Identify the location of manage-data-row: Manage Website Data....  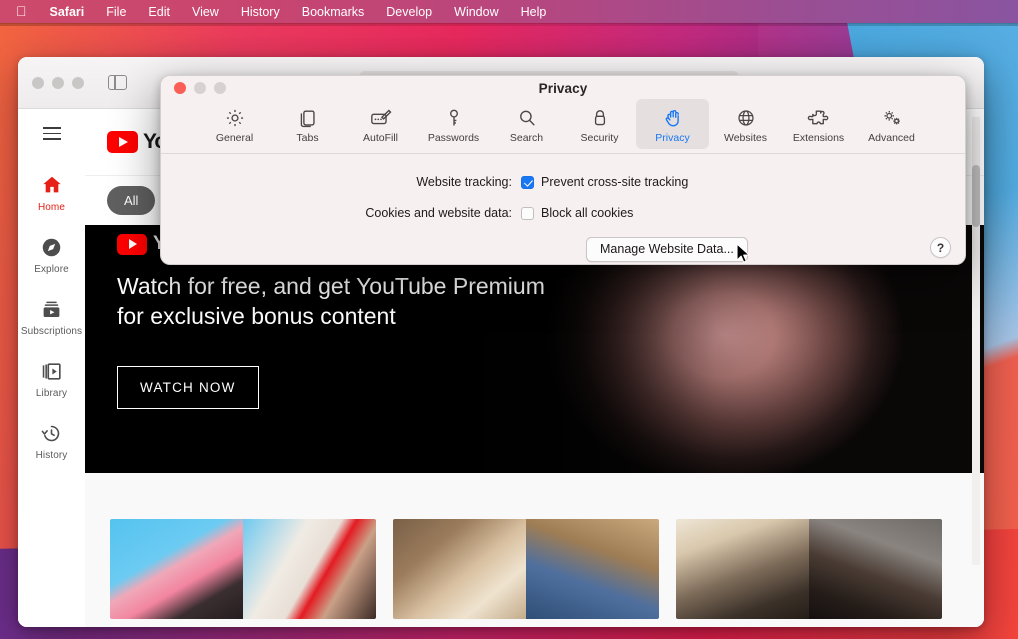
(563, 249).